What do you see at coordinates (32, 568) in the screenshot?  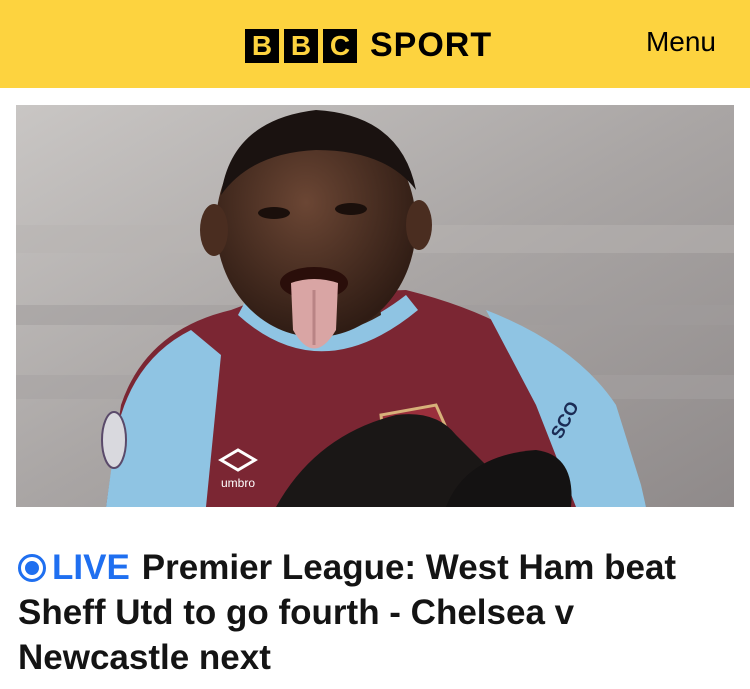 I see `live-indicator-icon` at bounding box center [32, 568].